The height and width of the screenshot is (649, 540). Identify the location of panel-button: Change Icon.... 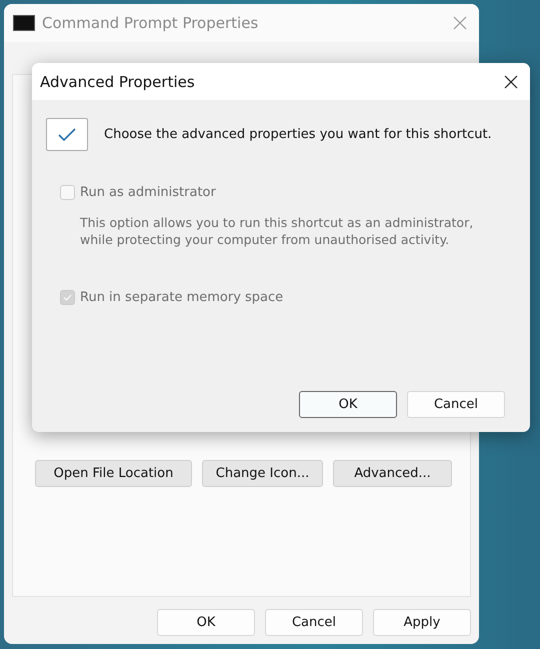
(262, 473).